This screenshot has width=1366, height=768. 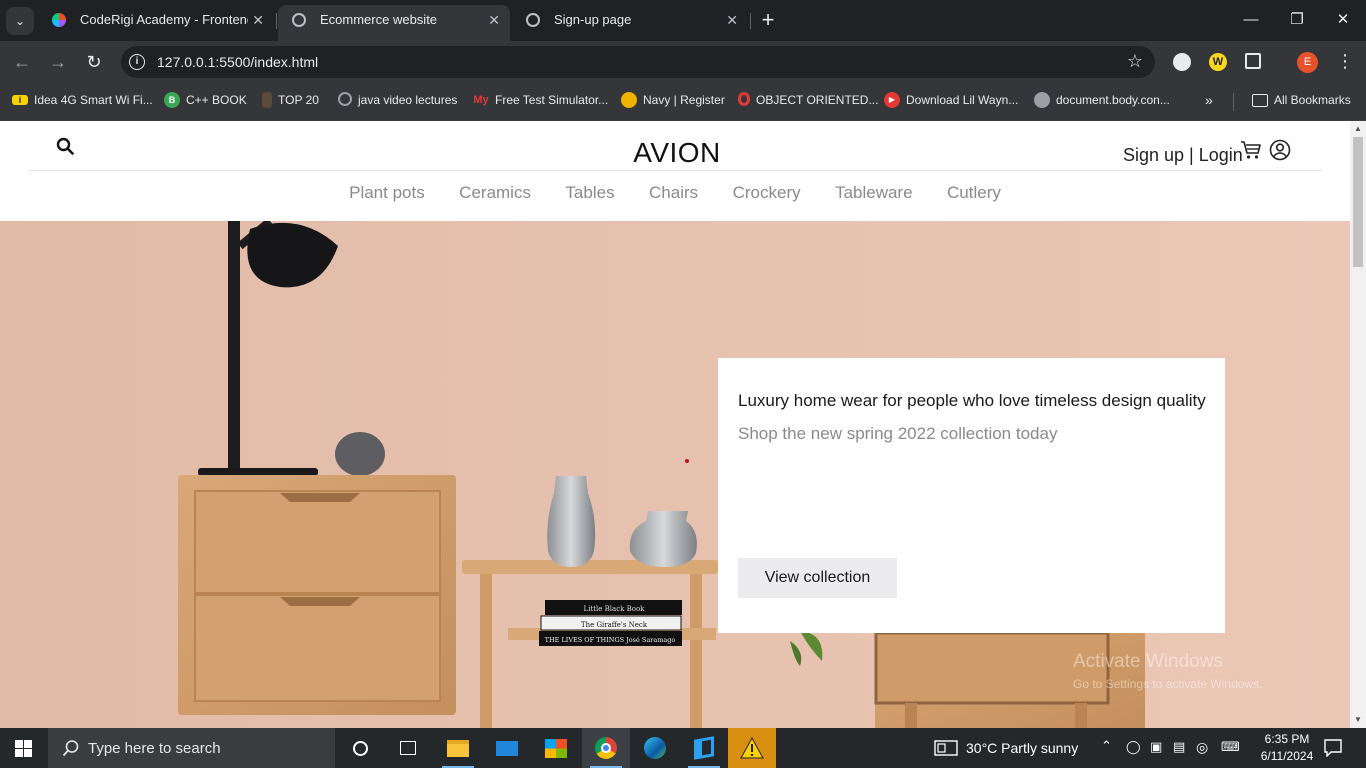 What do you see at coordinates (481, 100) in the screenshot?
I see `my-icon: My` at bounding box center [481, 100].